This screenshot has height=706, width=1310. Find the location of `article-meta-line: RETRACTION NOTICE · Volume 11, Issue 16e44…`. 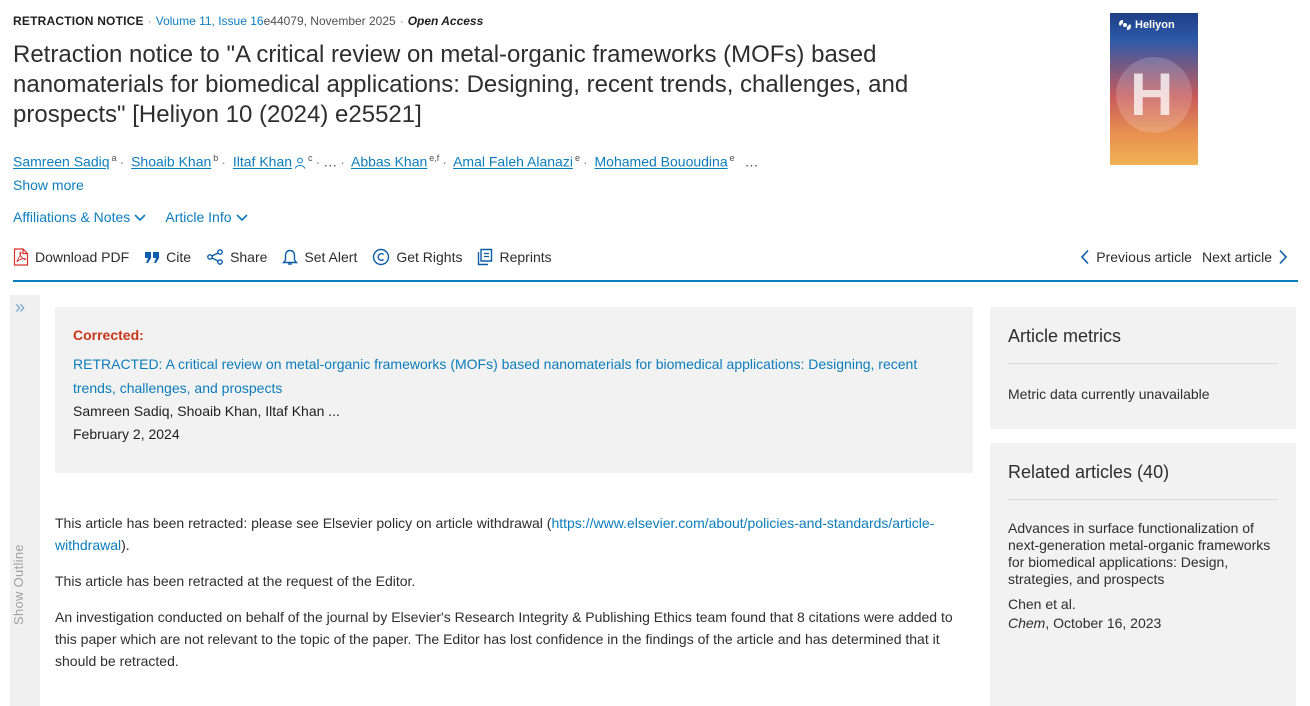

article-meta-line: RETRACTION NOTICE · Volume 11, Issue 16e44… is located at coordinates (248, 21).